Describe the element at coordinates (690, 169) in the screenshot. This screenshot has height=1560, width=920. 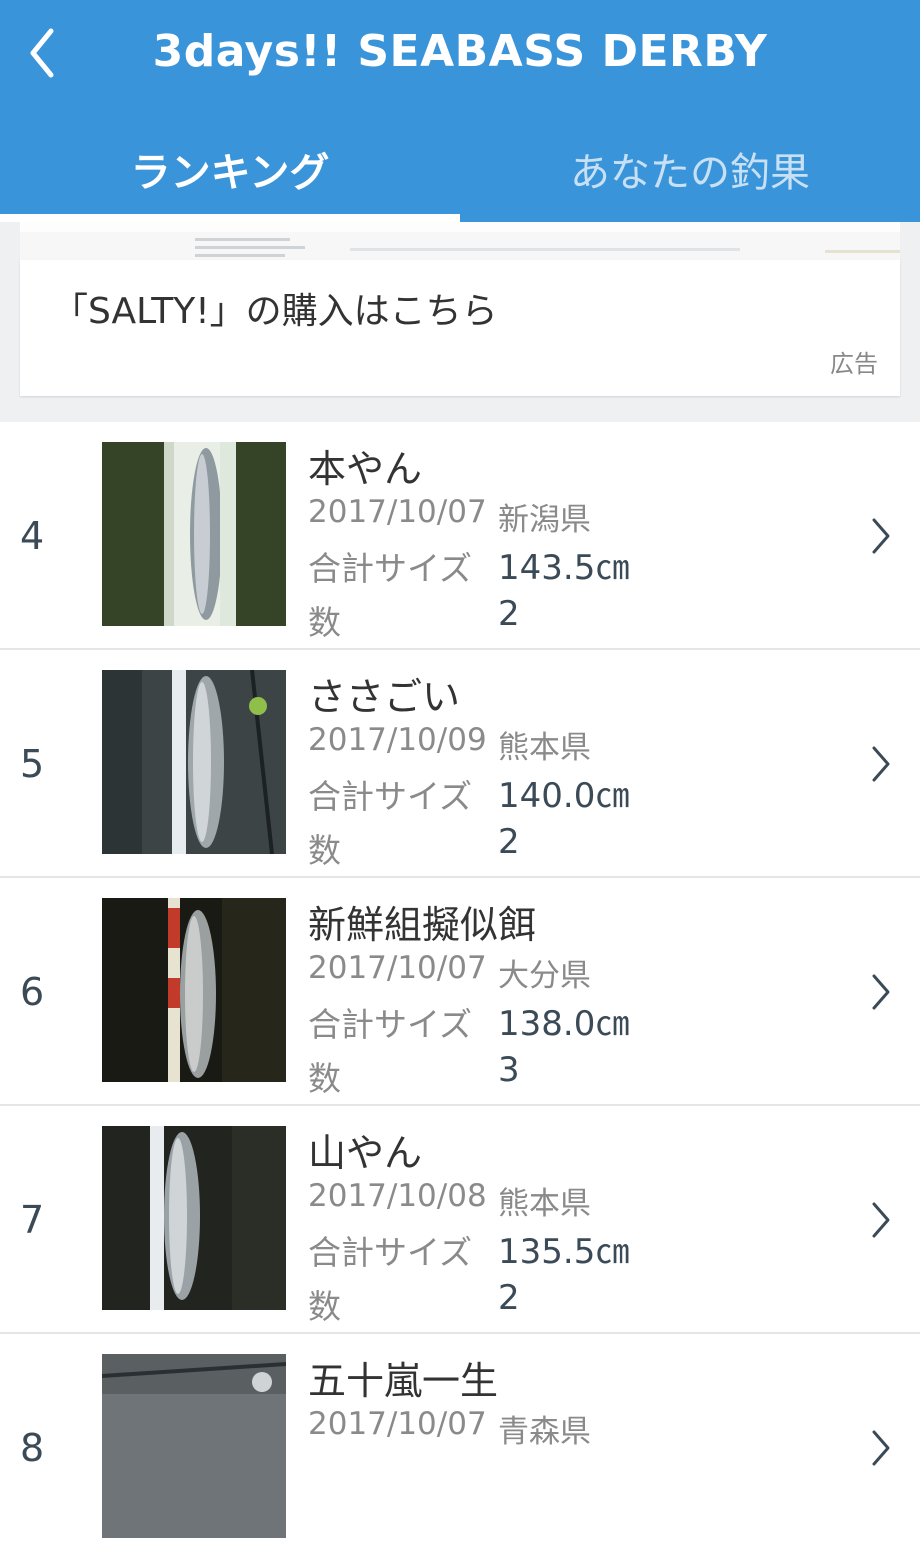
I see `tab-your-results: あなたの釣果` at that location.